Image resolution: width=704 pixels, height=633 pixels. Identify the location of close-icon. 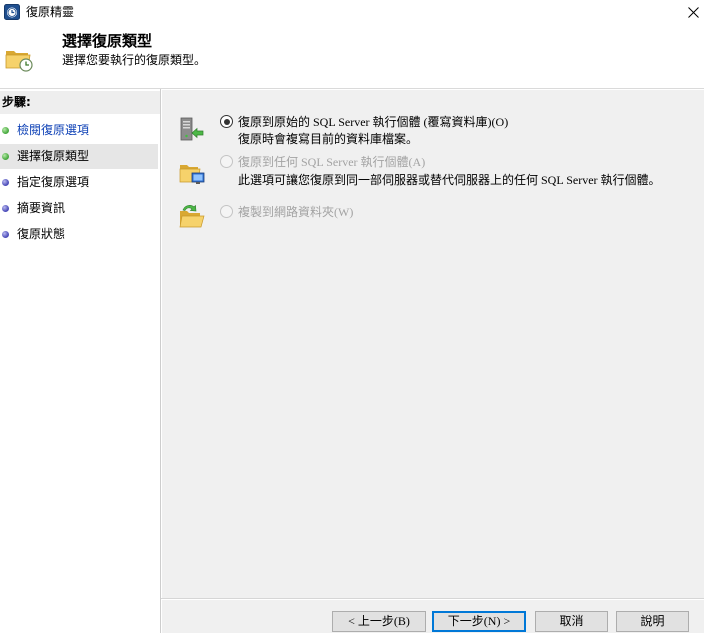
(693, 12).